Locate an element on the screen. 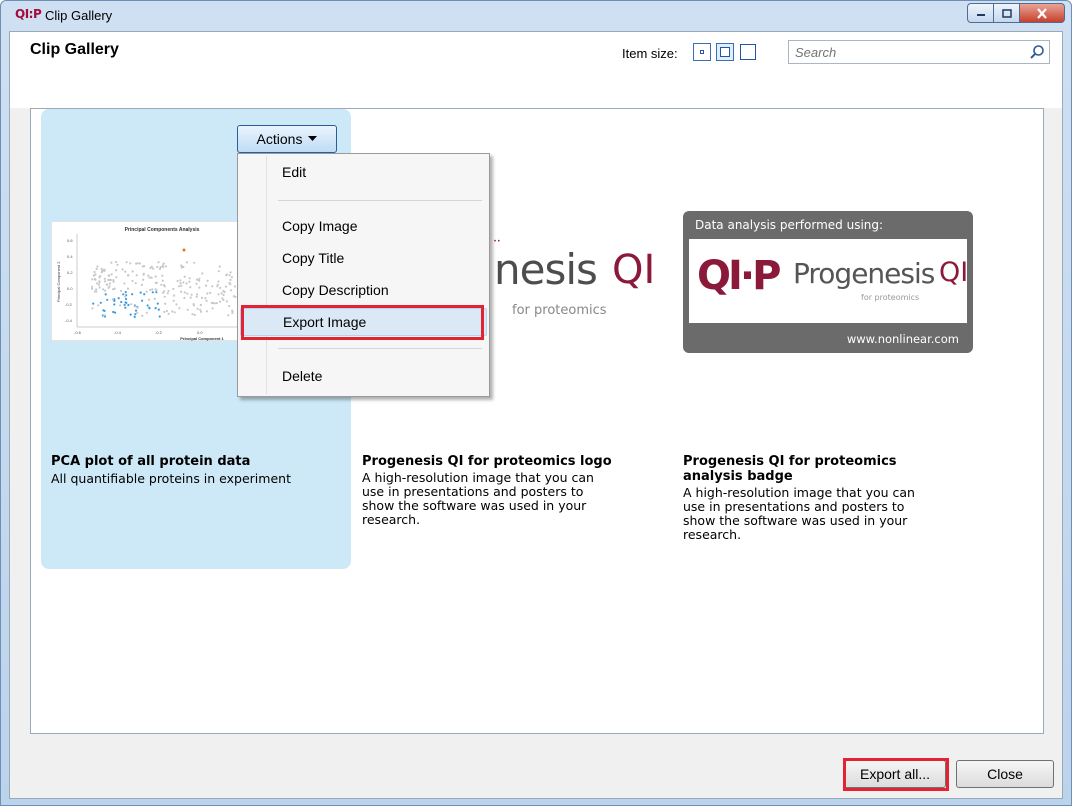 This screenshot has width=1072, height=806. clip-description-line: show the software was used in your is located at coordinates (795, 520).